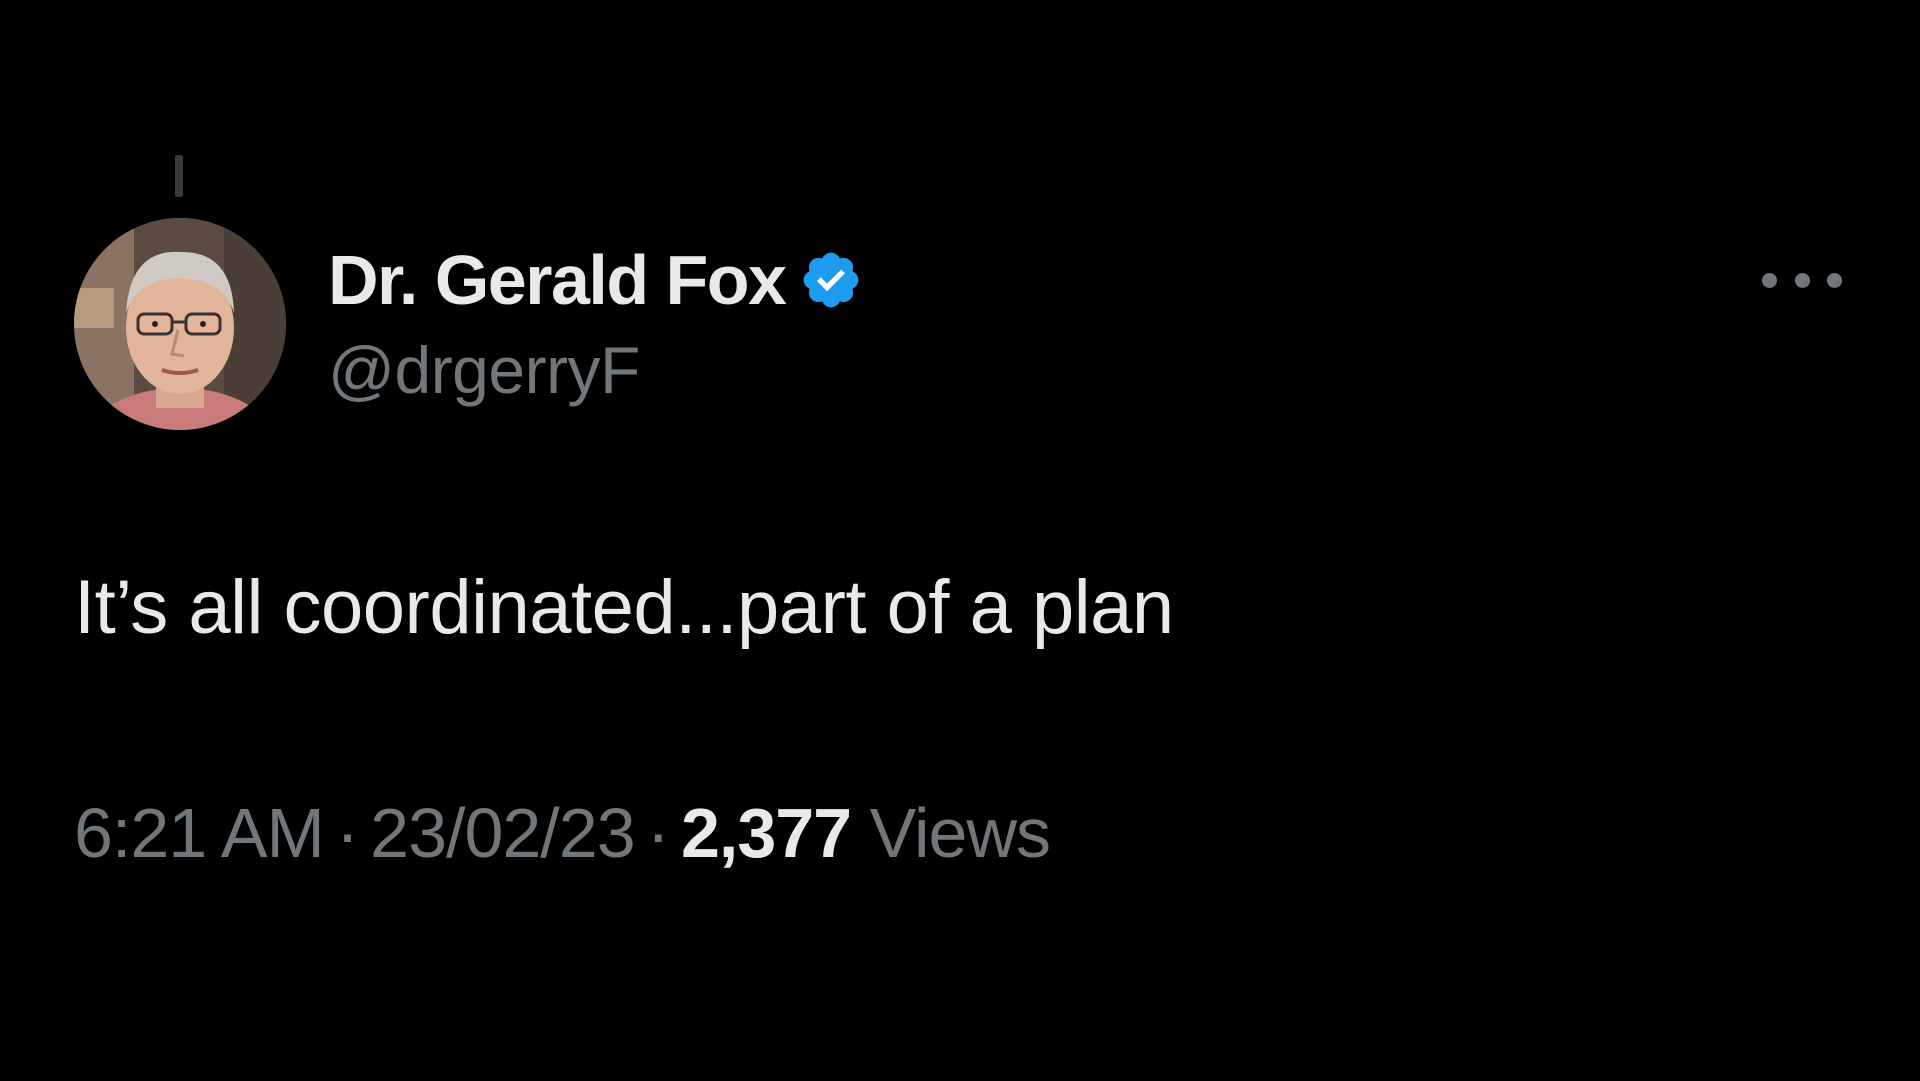  I want to click on views-label: Views, so click(960, 833).